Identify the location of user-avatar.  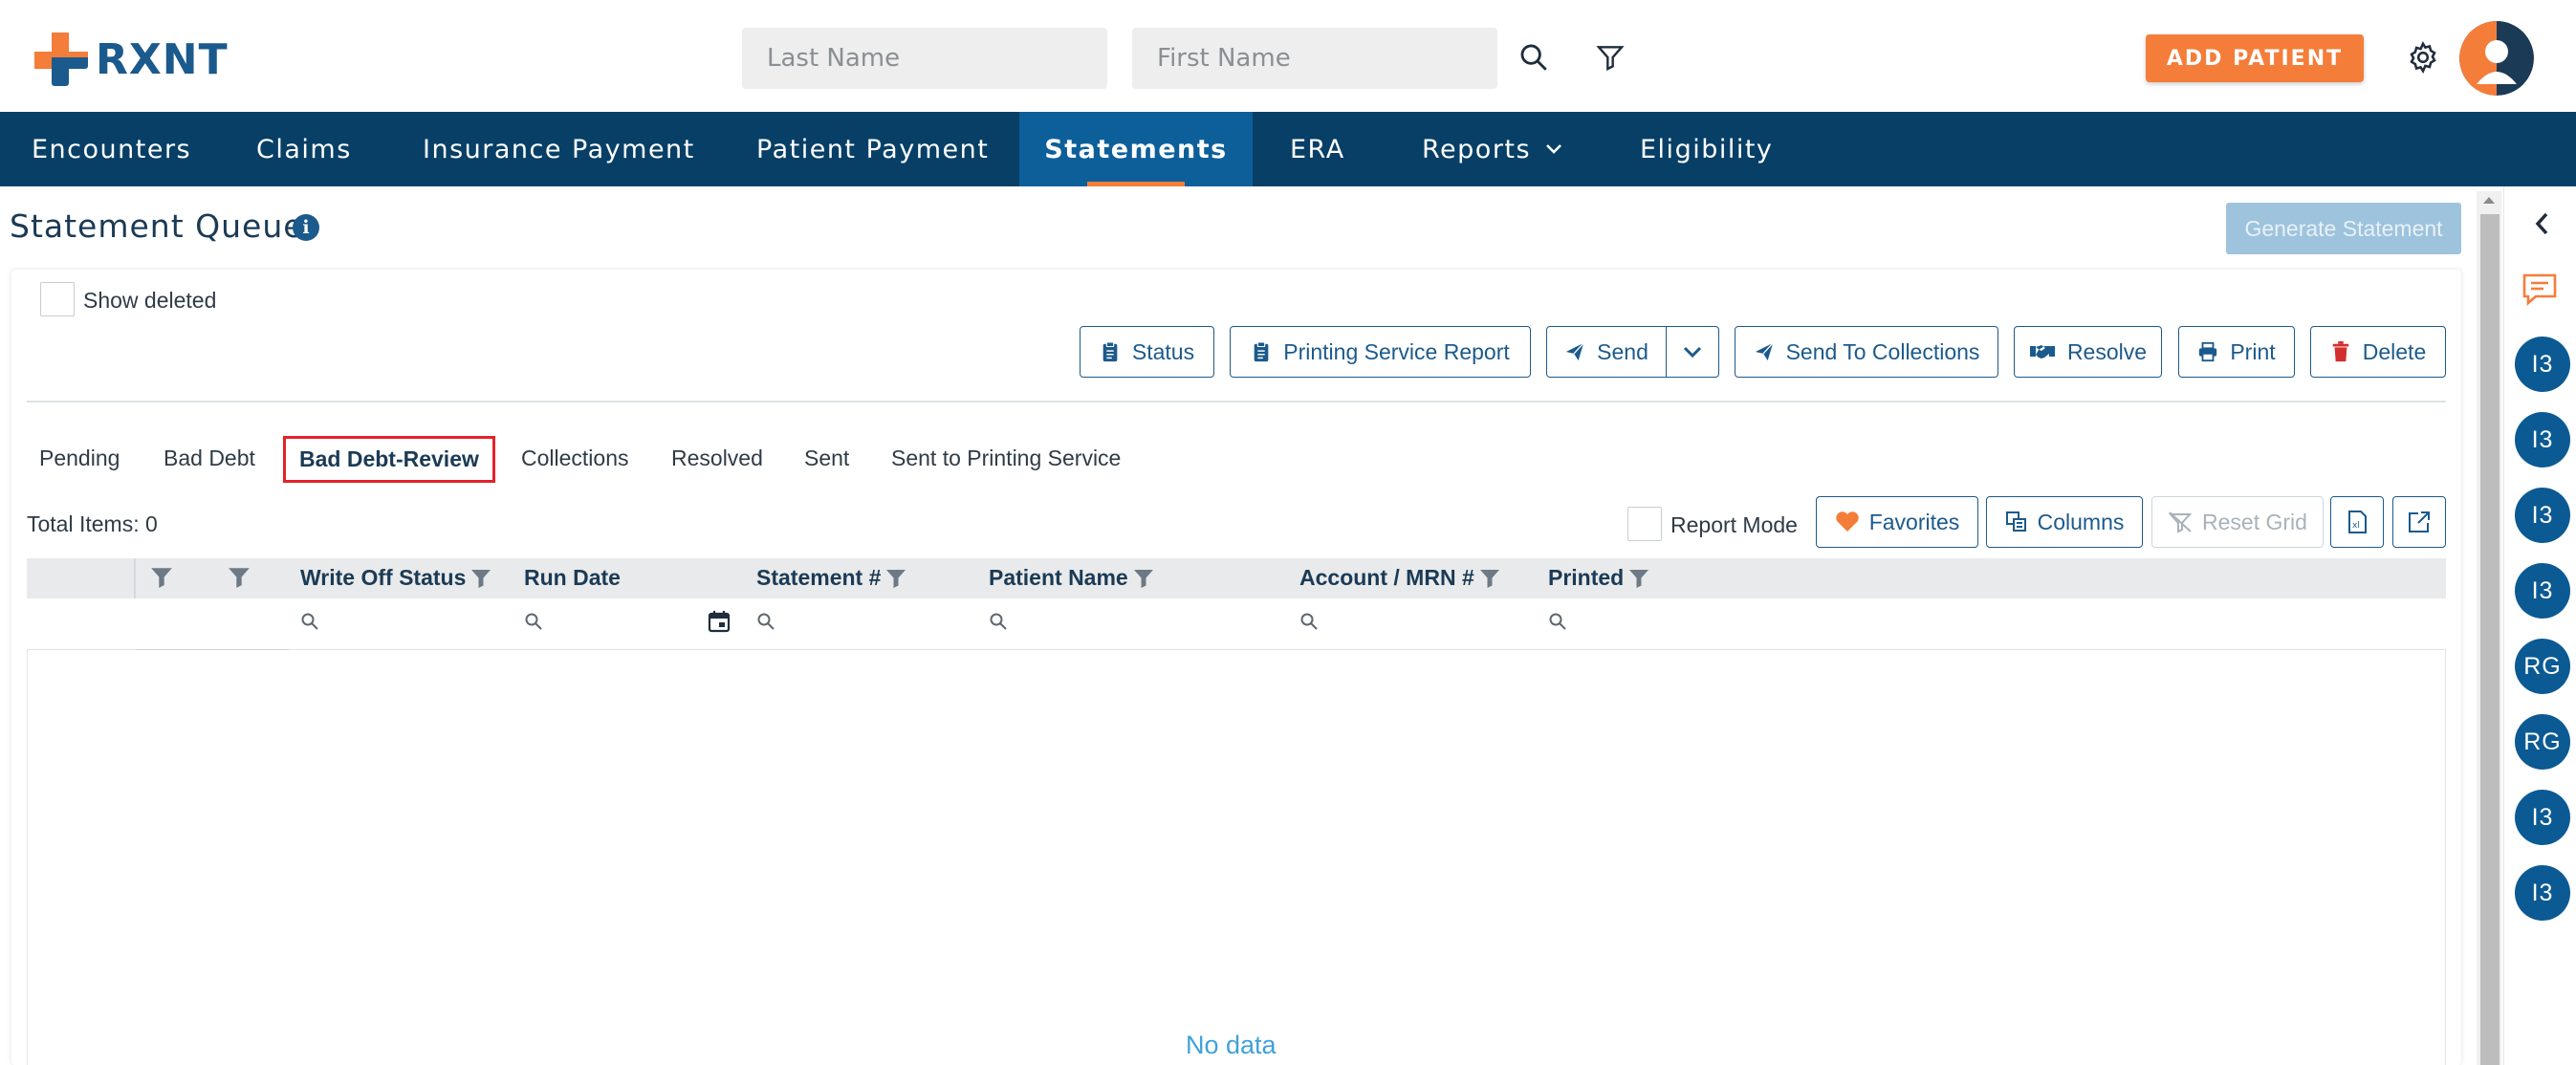
(2496, 59).